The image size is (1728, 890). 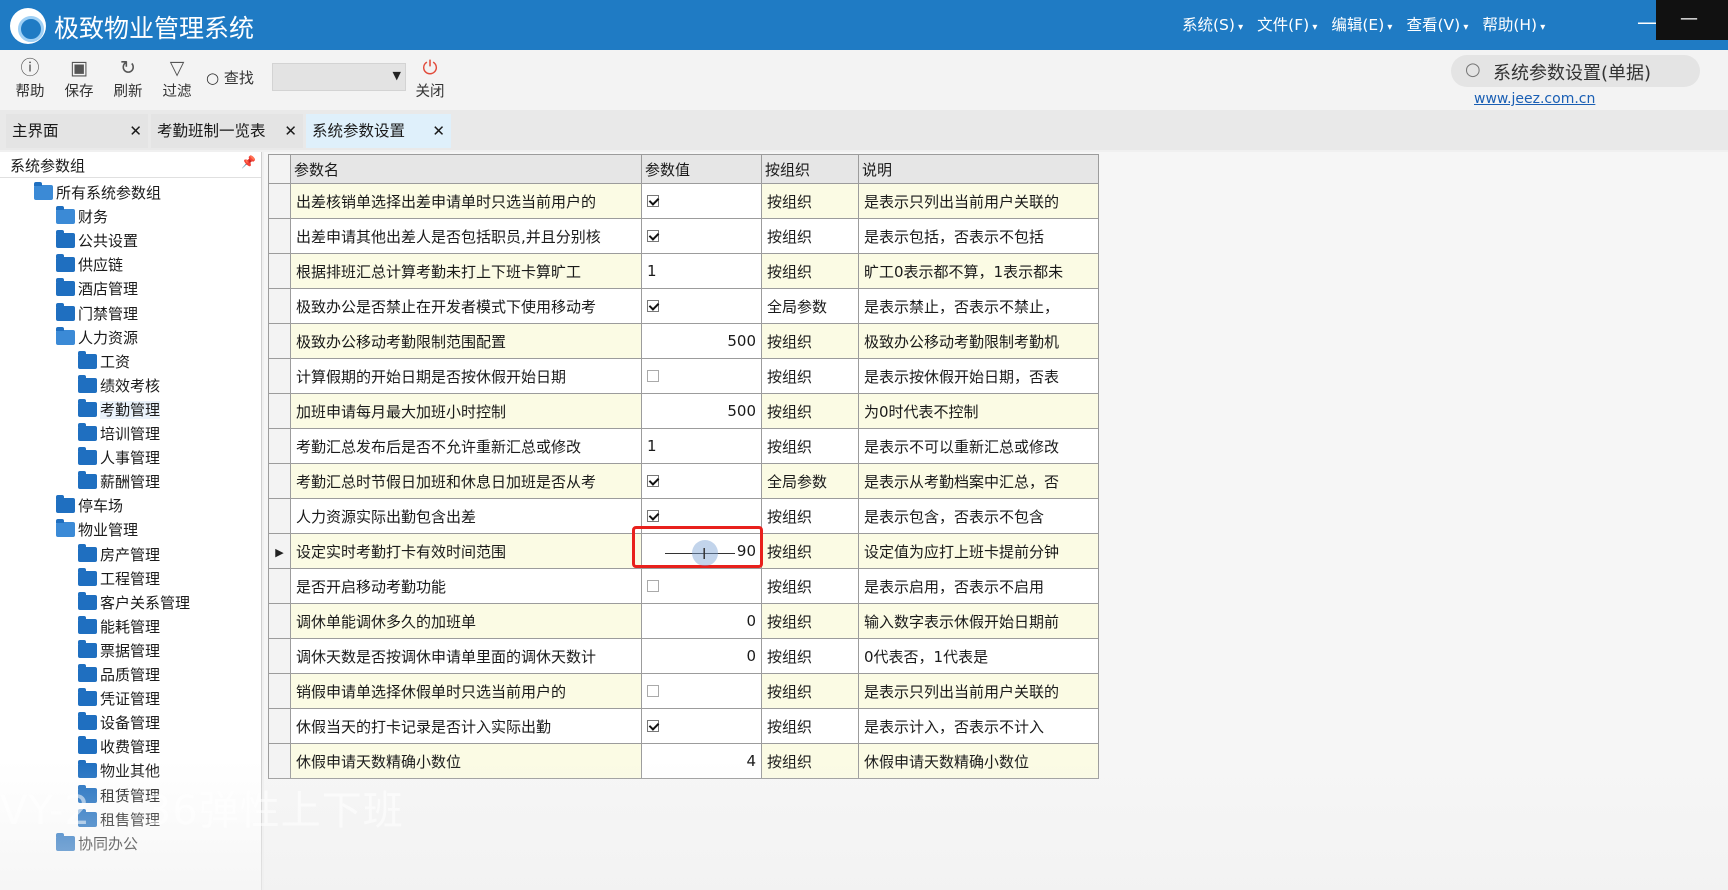 I want to click on tree-item: 凭证管理, so click(x=119, y=699).